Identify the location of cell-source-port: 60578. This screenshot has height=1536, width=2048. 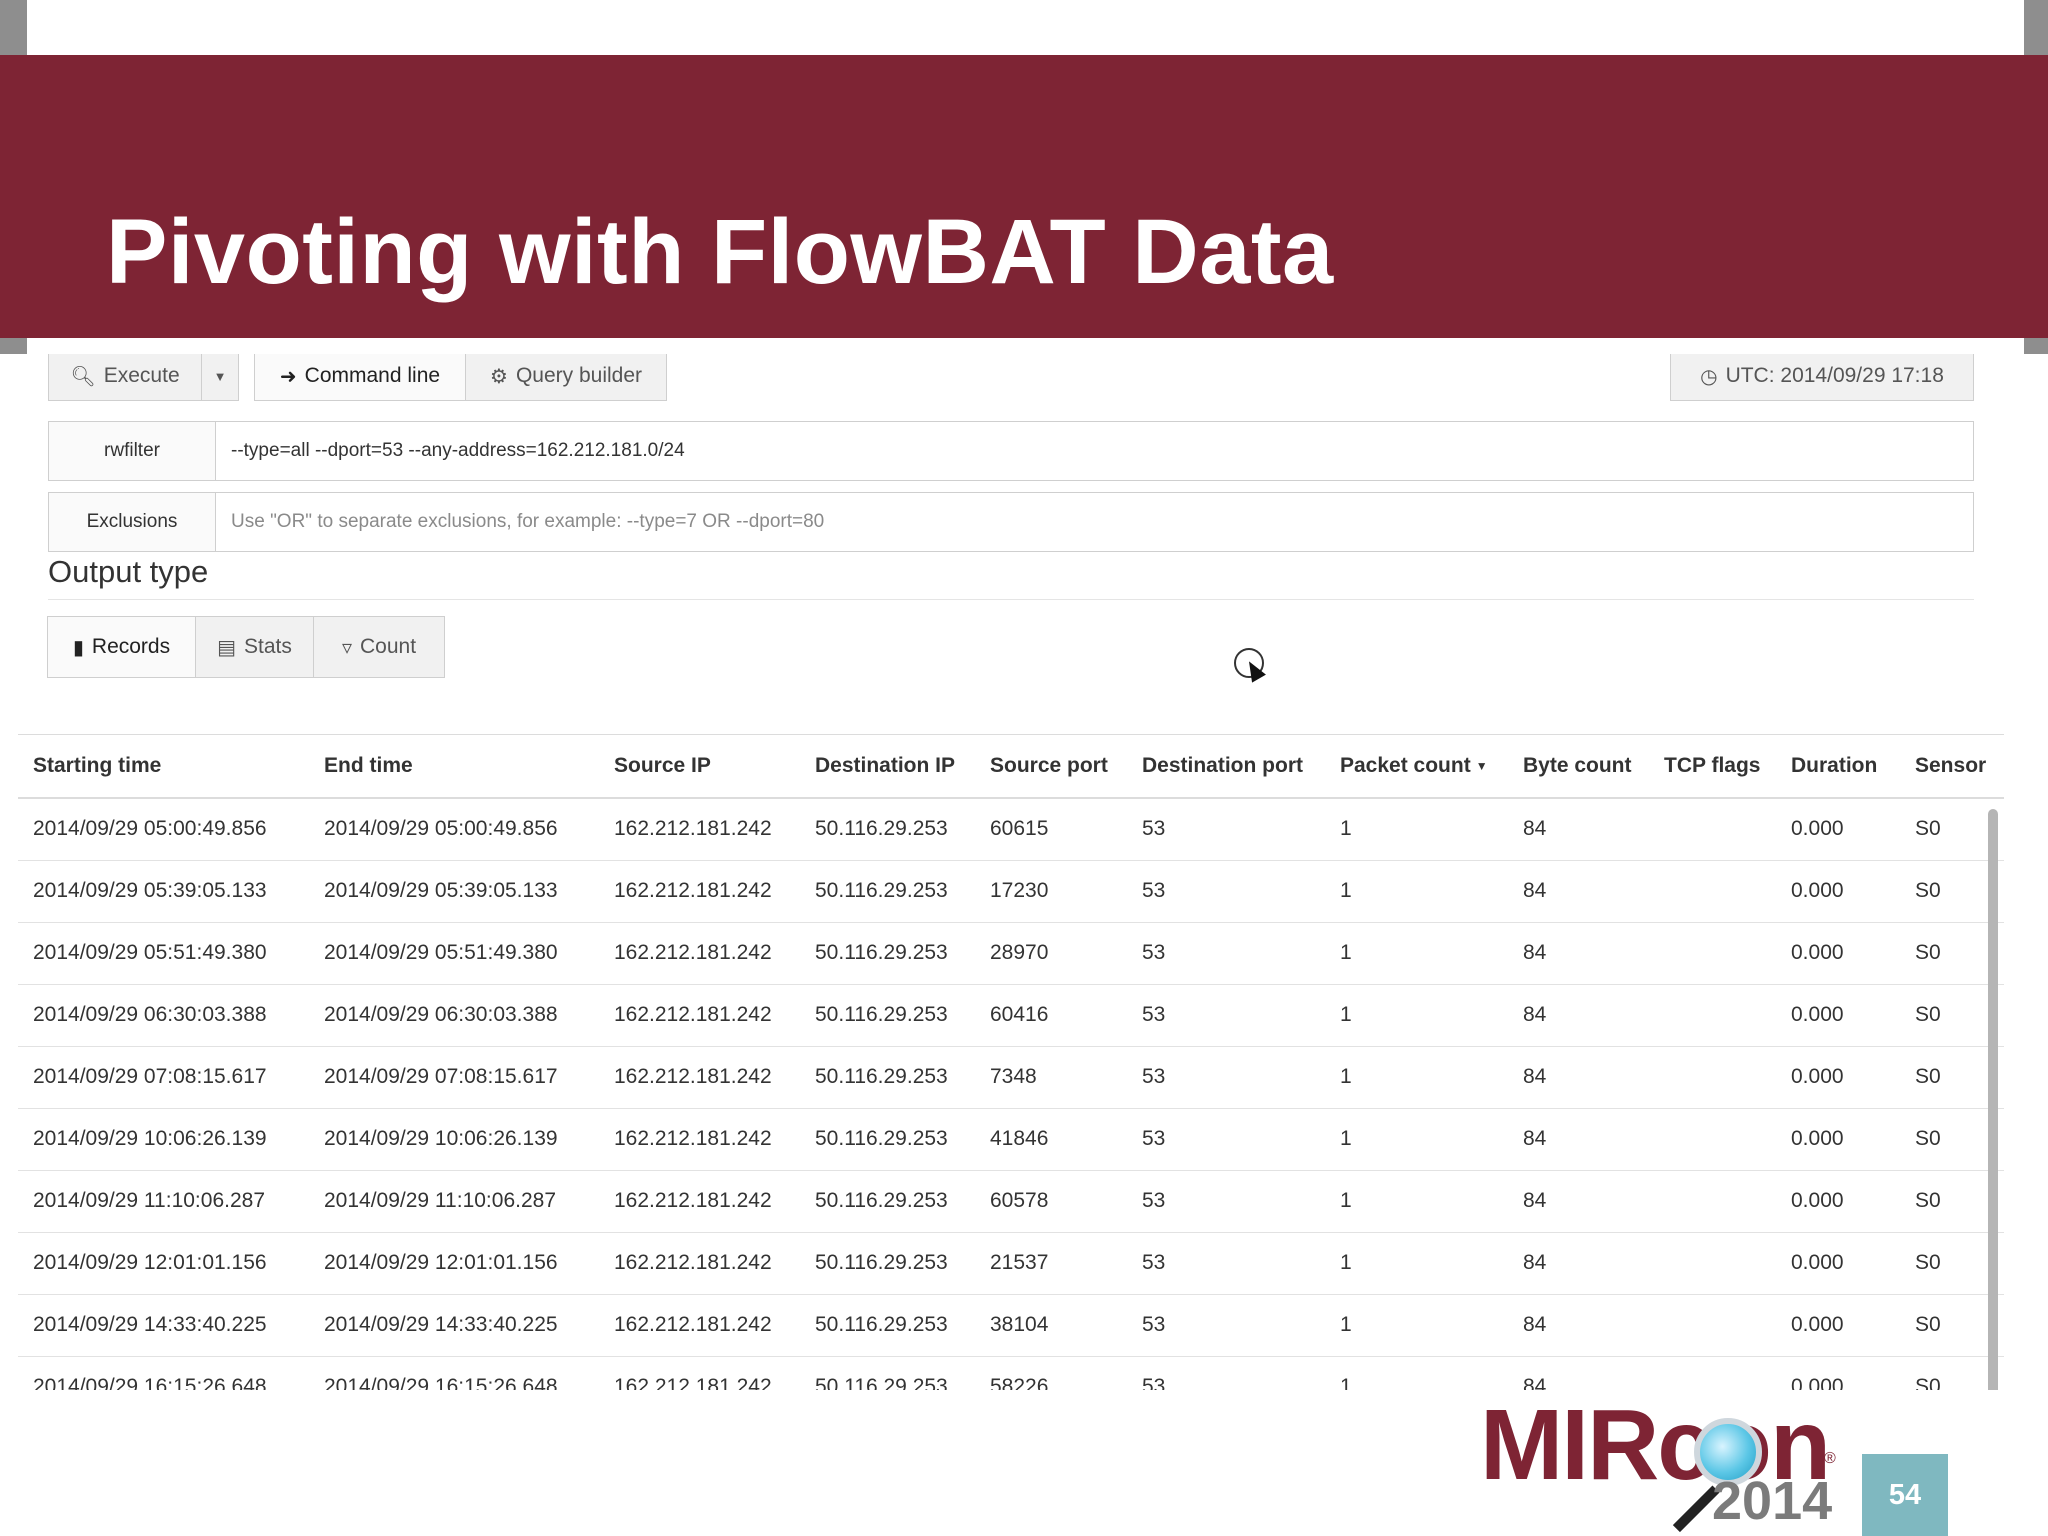
(1019, 1200).